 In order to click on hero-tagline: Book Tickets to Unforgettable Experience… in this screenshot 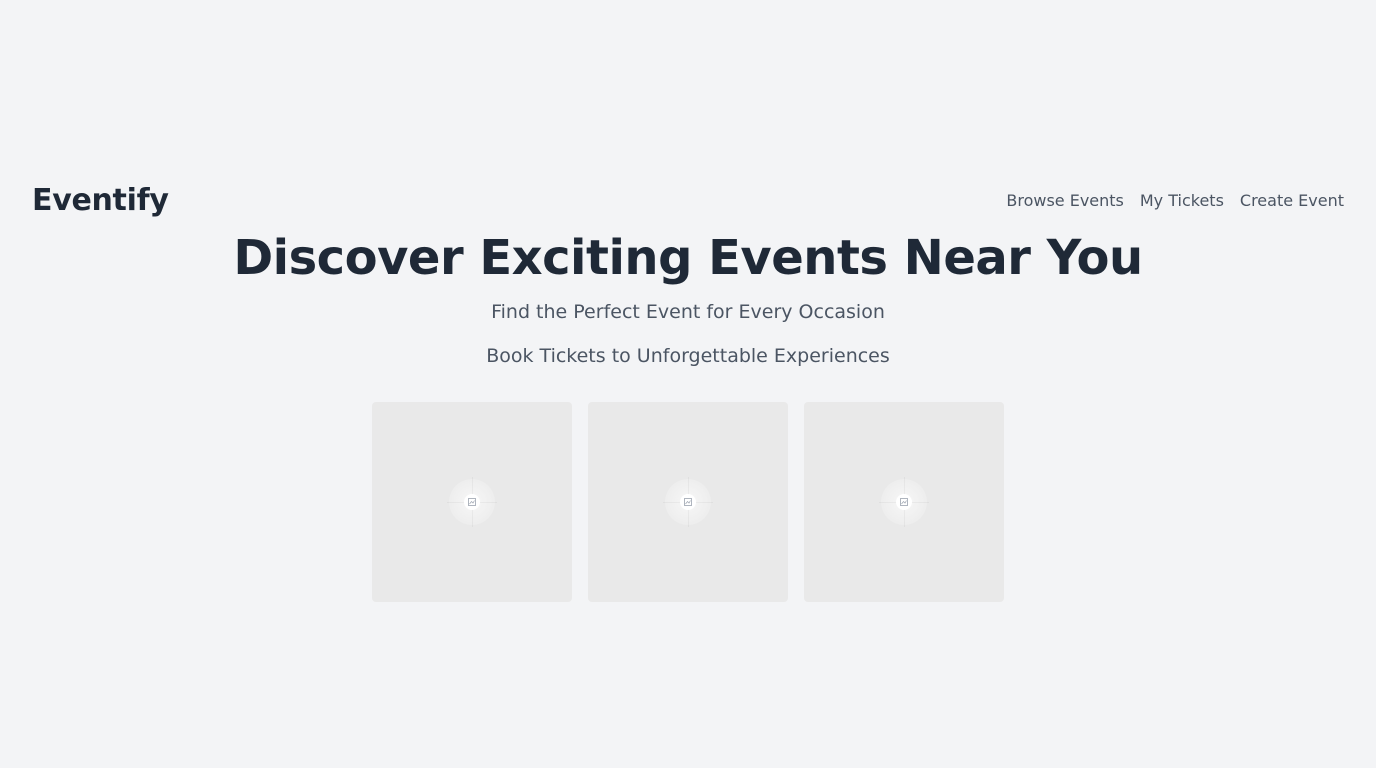, I will do `click(688, 356)`.